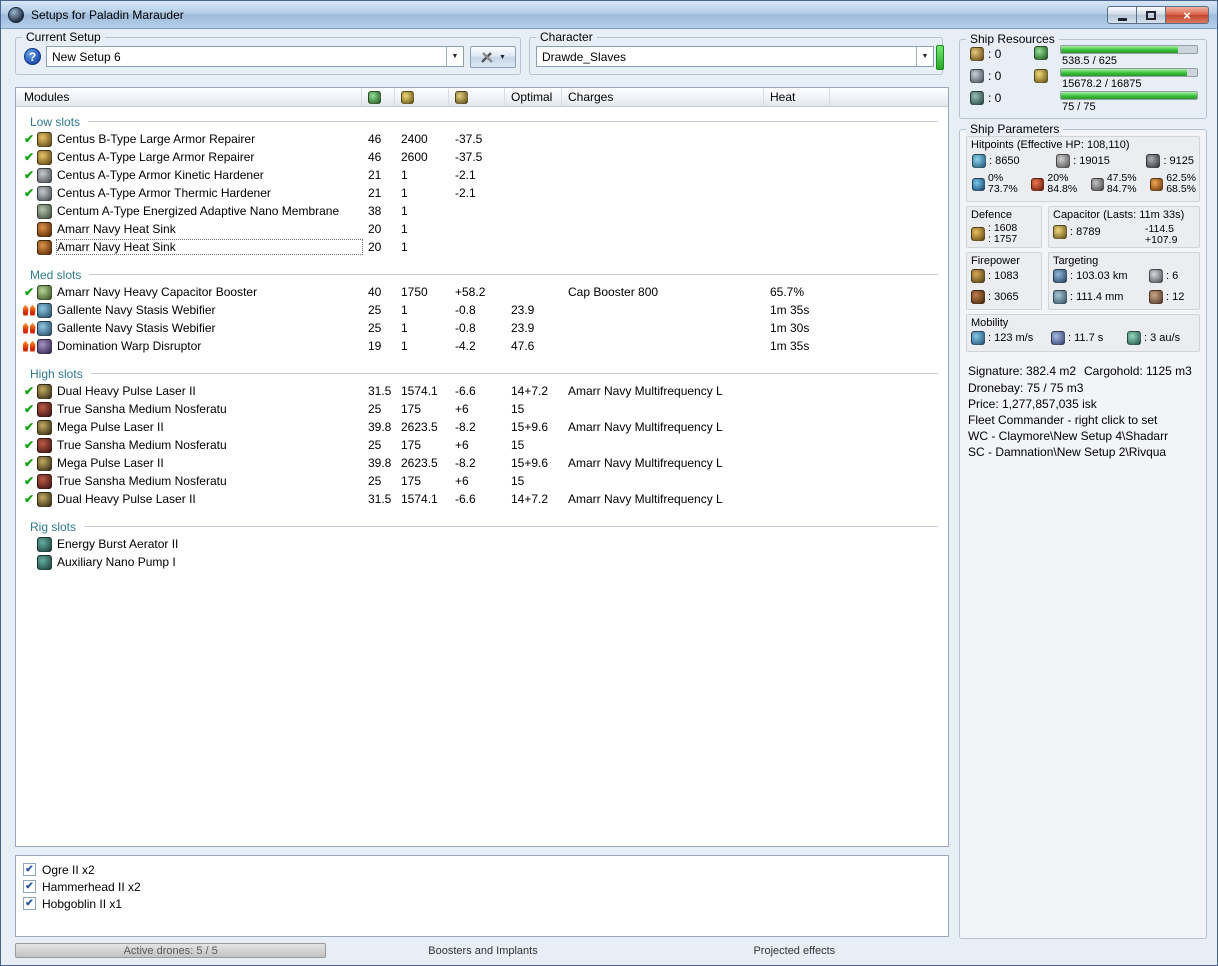  Describe the element at coordinates (1138, 371) in the screenshot. I see `cargohold: Cargohold: 1125 m3` at that location.